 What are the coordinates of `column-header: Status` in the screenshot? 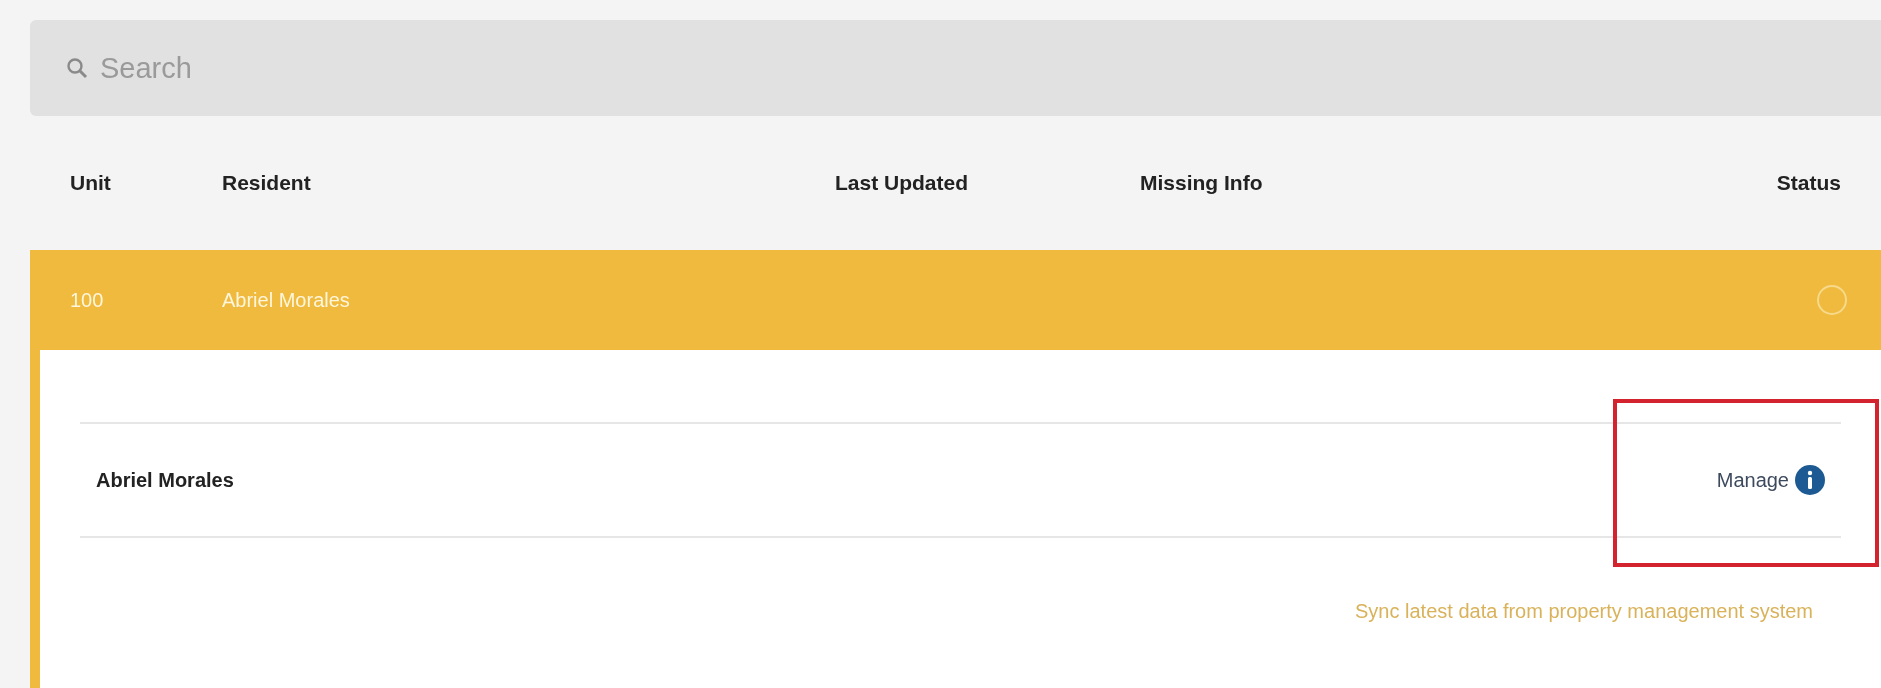 It's located at (1809, 183).